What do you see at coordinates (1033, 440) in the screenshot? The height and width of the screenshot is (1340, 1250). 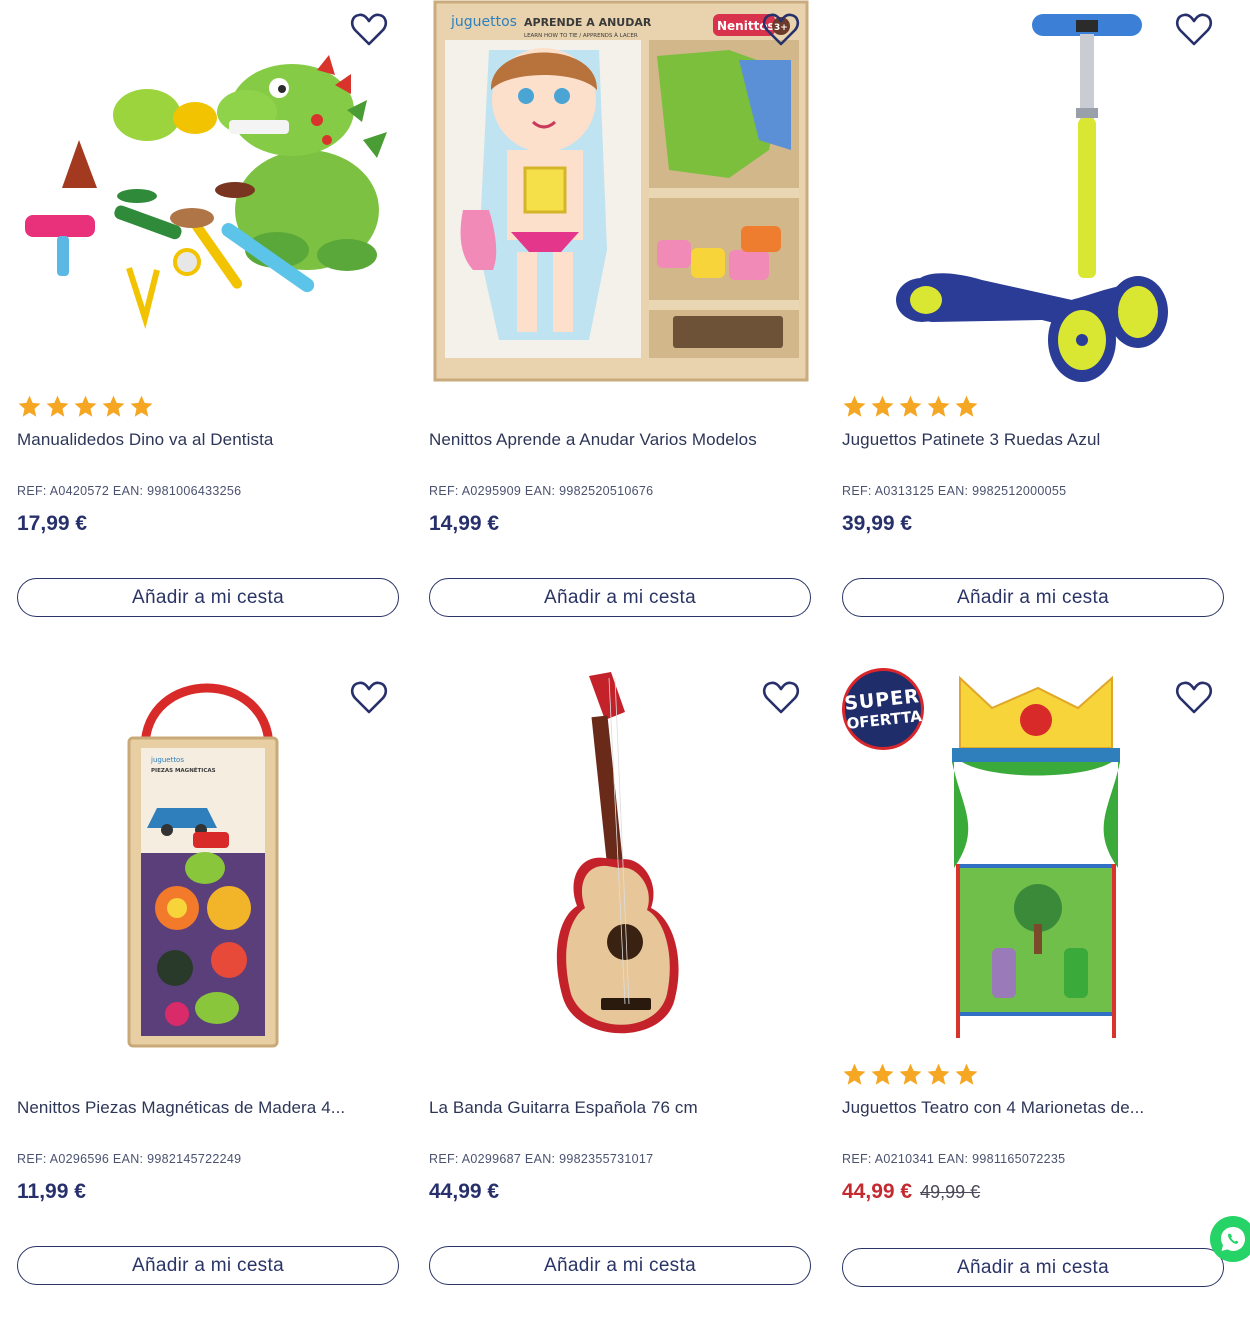 I see `product-title: Juguettos Patinete 3 Ruedas Azul` at bounding box center [1033, 440].